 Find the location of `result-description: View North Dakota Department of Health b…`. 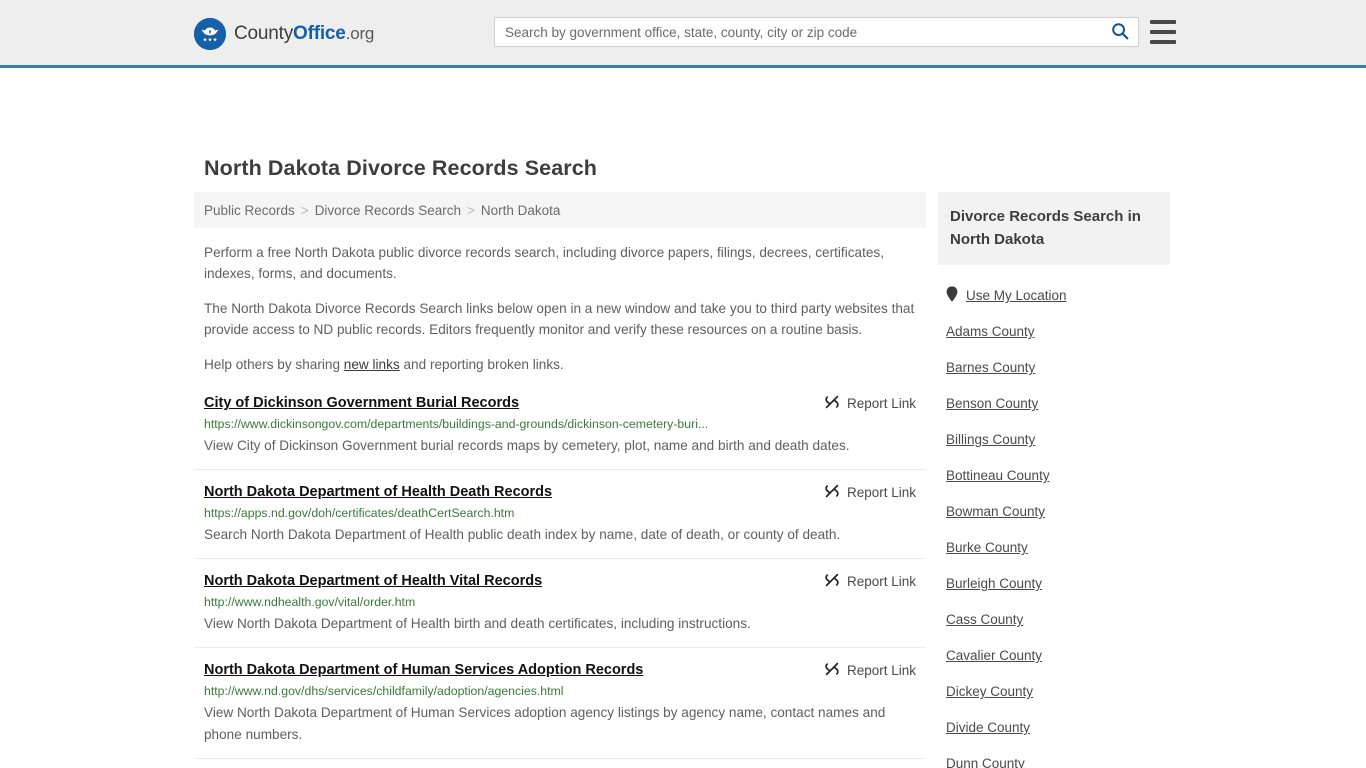

result-description: View North Dakota Department of Health b… is located at coordinates (477, 623).